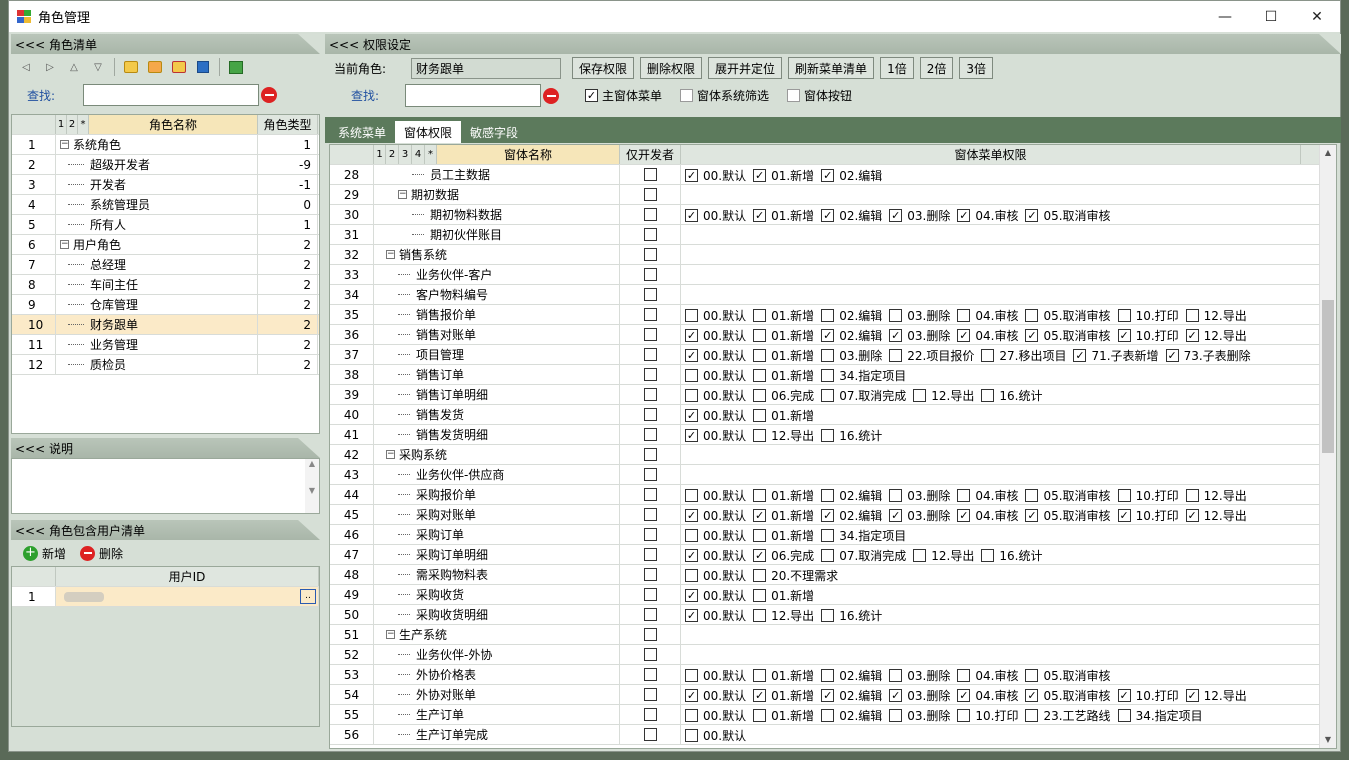 The height and width of the screenshot is (760, 1349). I want to click on expand-locate-button: 展开并定位, so click(745, 68).